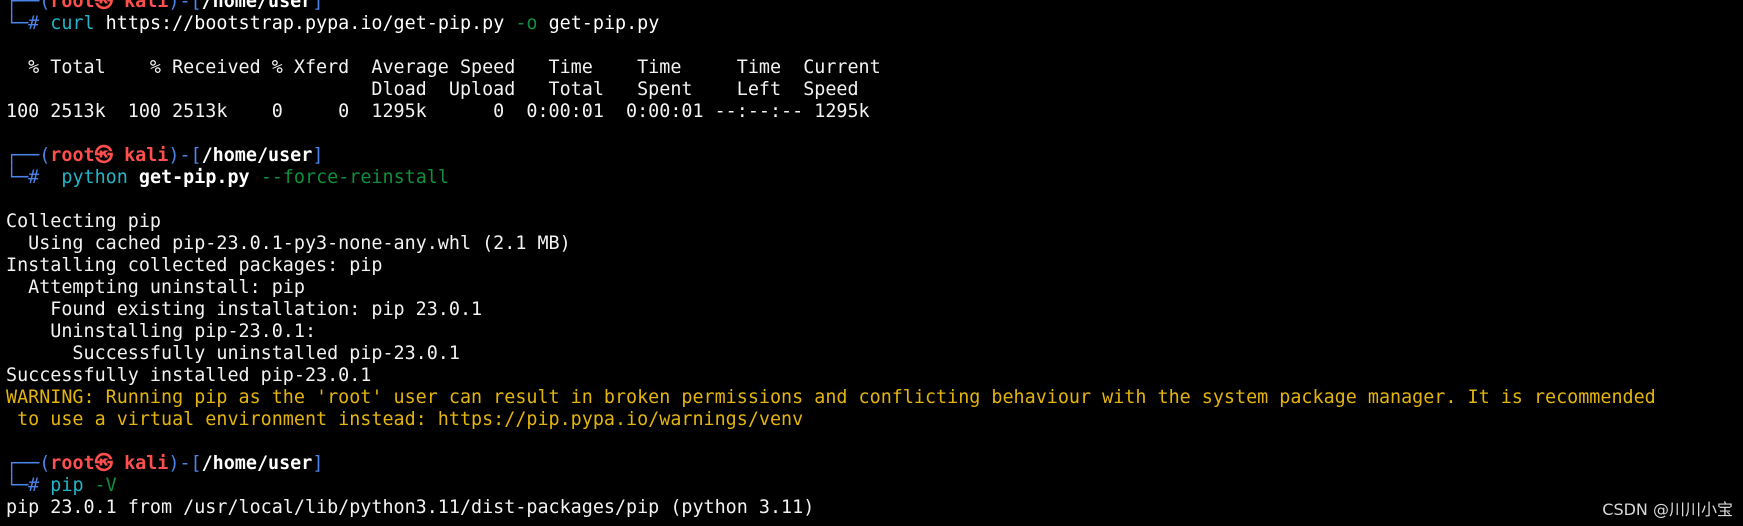 The width and height of the screenshot is (1743, 526). I want to click on output-line: Found existing installation: pip 23.0.1, so click(244, 309).